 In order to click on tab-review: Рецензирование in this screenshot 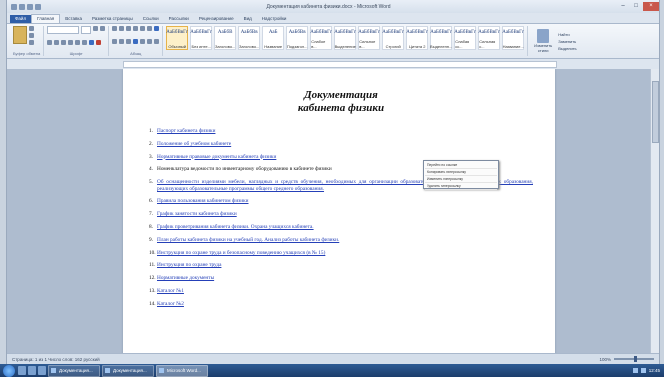, I will do `click(216, 19)`.